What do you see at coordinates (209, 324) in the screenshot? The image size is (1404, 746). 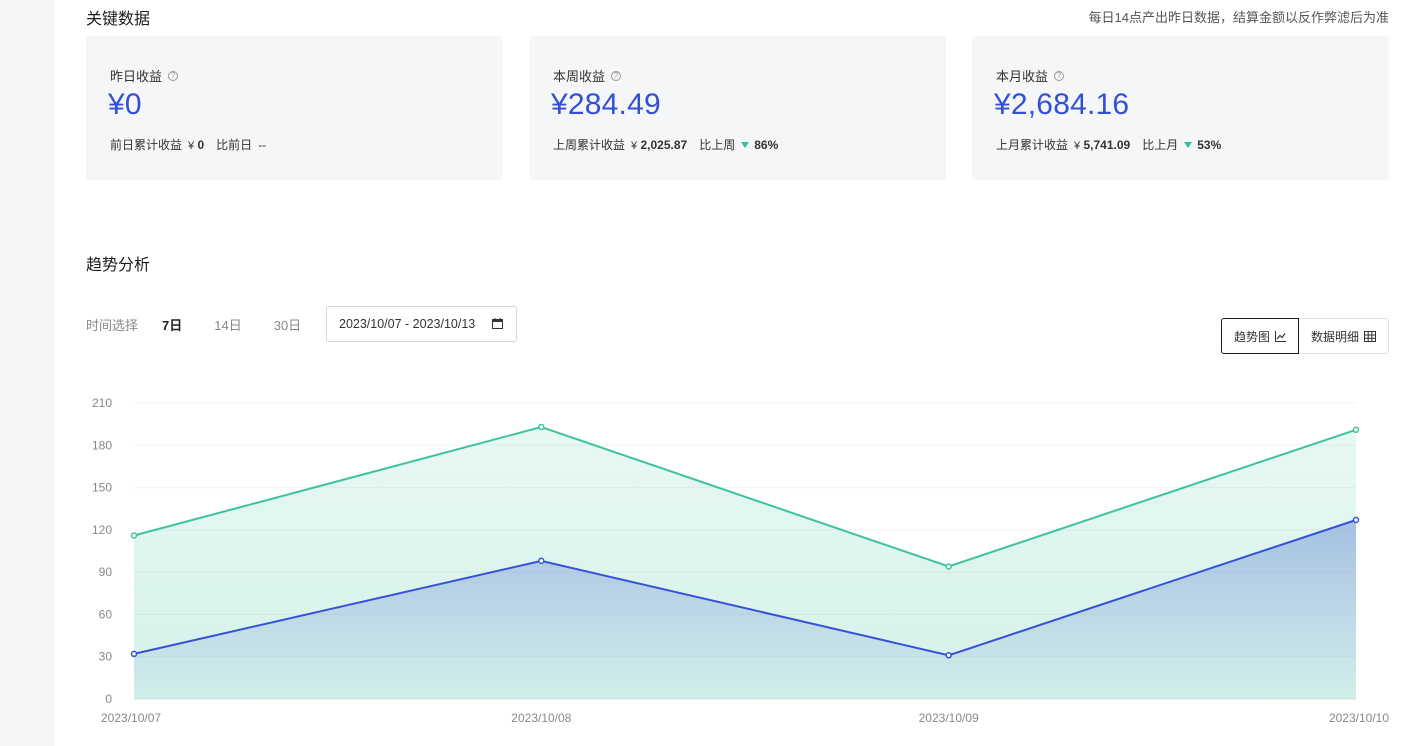 I see `time-filter: 时间选择 7日 14日 30日` at bounding box center [209, 324].